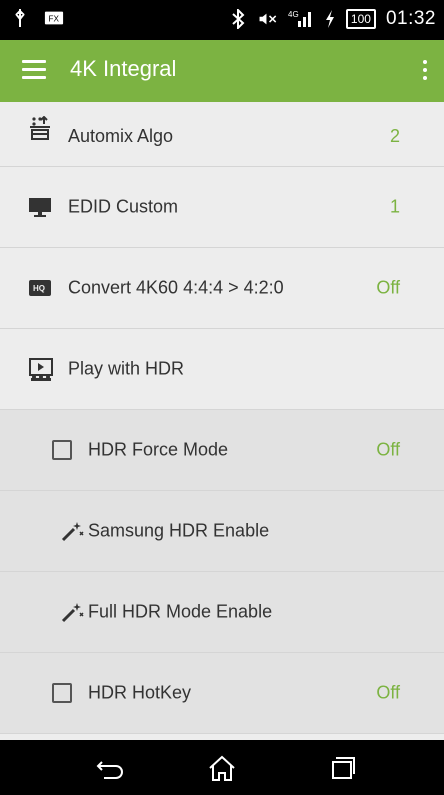 The image size is (444, 795). Describe the element at coordinates (158, 449) in the screenshot. I see `list-item-label: HDR Force Mode` at that location.